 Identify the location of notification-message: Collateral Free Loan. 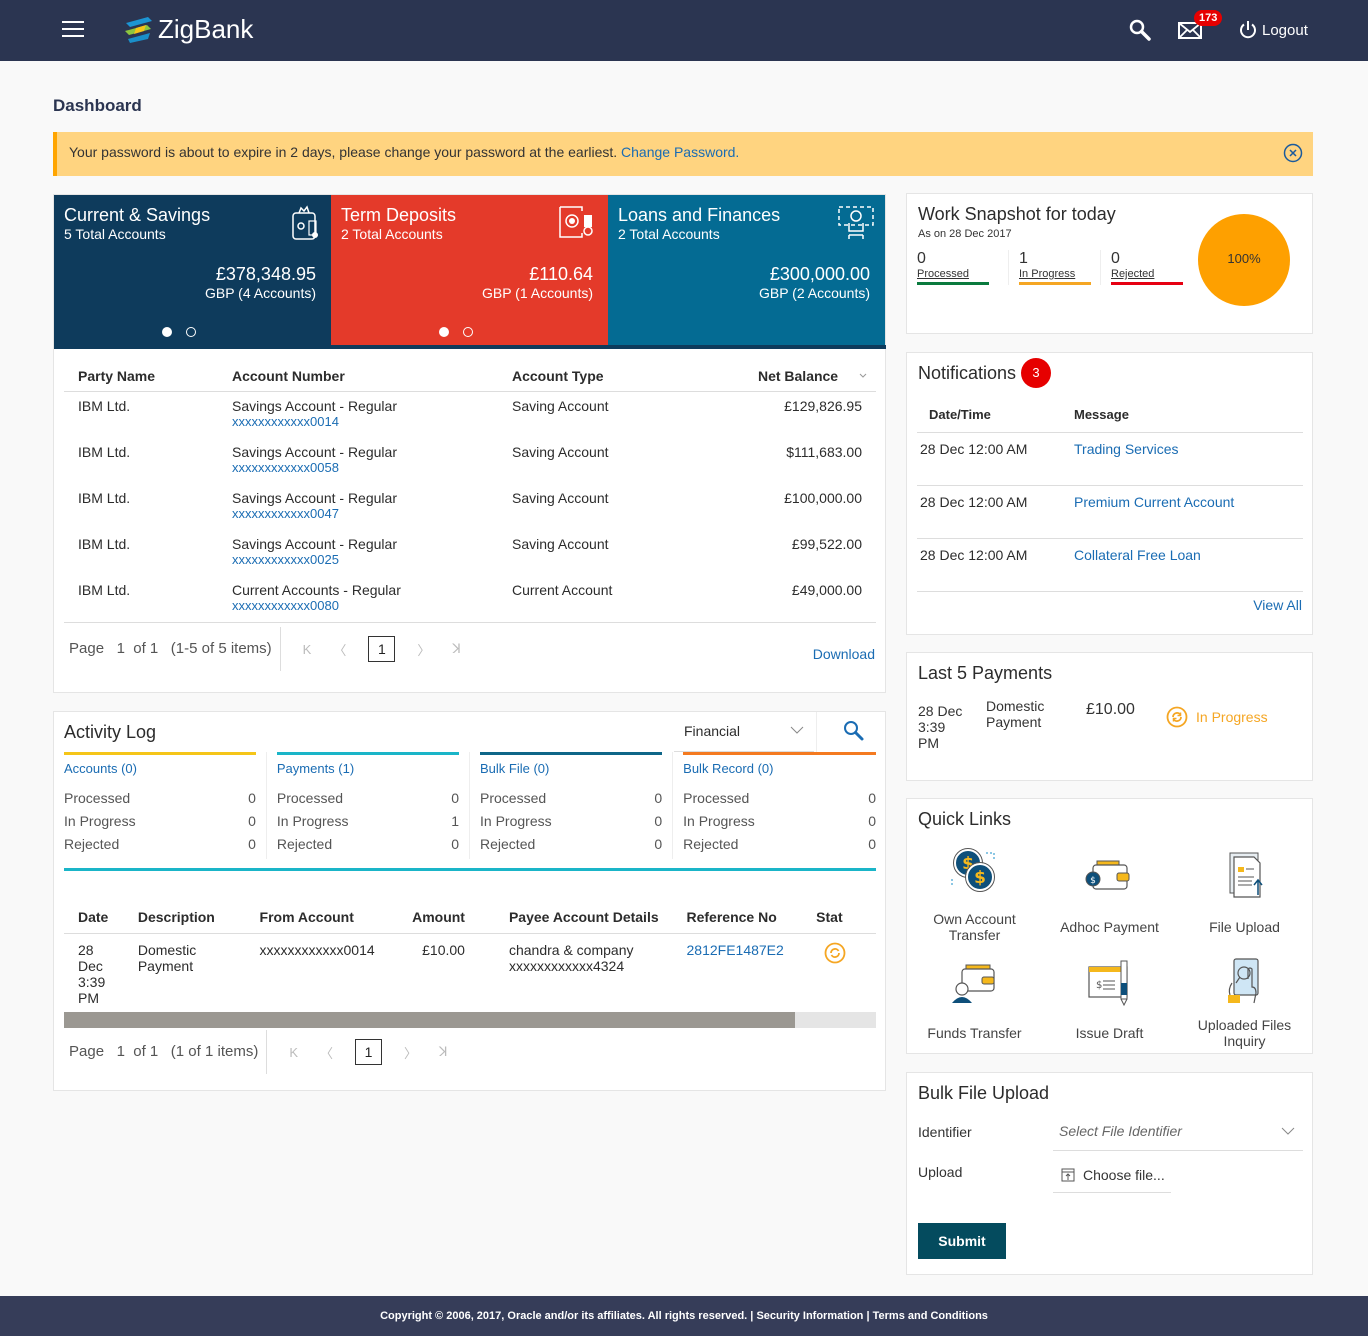
(1137, 569).